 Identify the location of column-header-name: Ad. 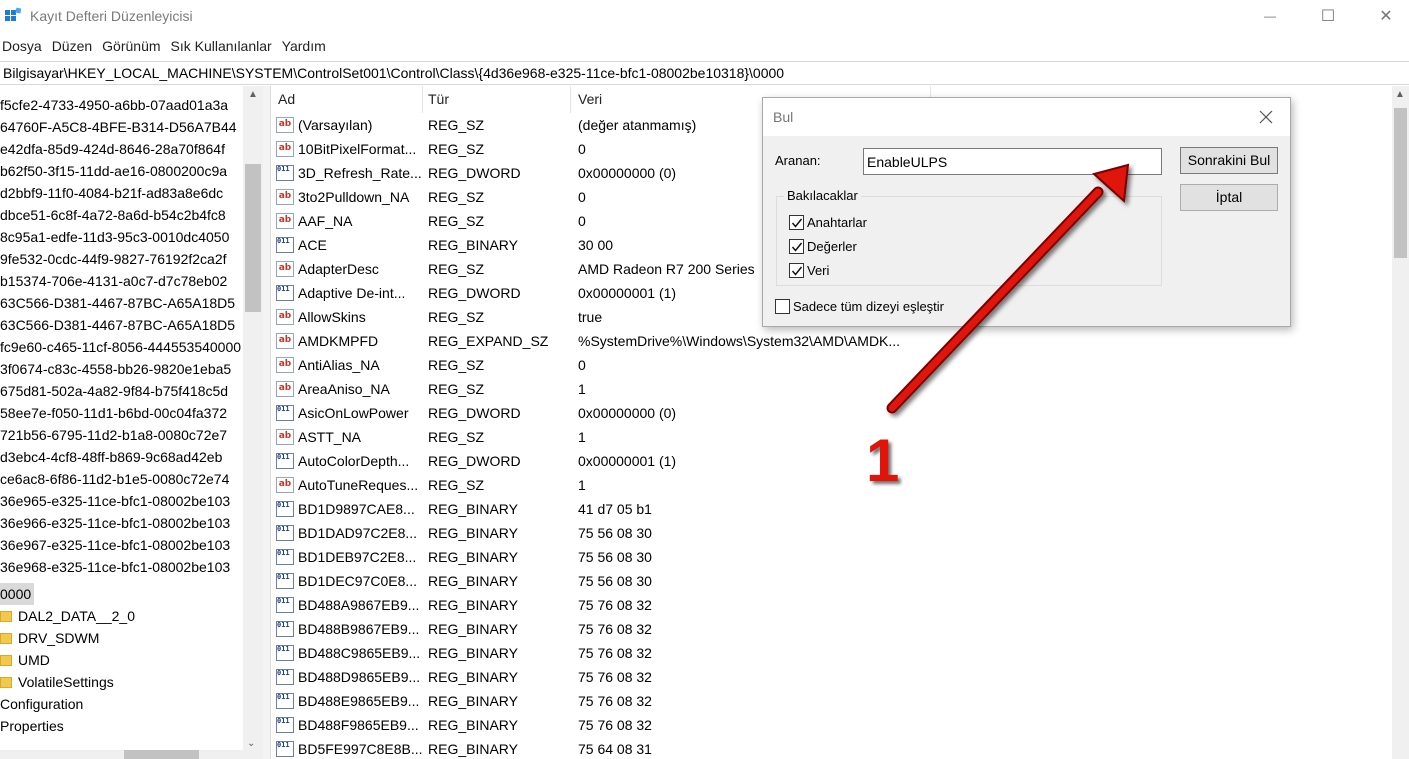
(347, 99).